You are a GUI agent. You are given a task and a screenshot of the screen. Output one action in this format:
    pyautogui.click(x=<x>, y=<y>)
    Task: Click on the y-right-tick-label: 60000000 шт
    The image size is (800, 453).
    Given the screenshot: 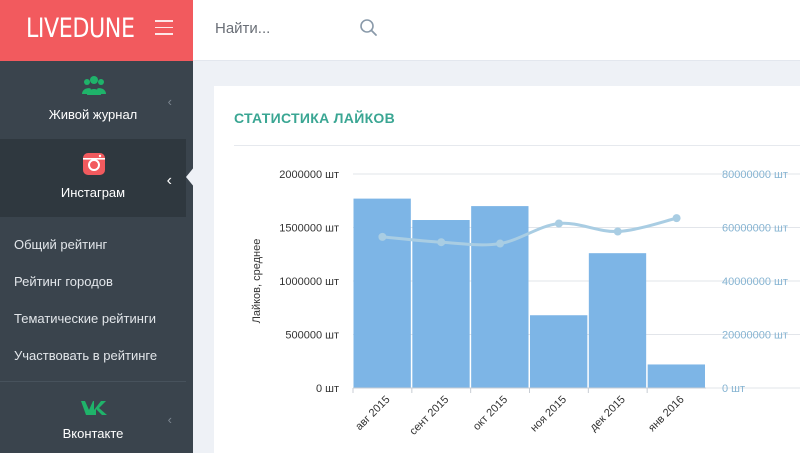 What is the action you would take?
    pyautogui.click(x=755, y=229)
    